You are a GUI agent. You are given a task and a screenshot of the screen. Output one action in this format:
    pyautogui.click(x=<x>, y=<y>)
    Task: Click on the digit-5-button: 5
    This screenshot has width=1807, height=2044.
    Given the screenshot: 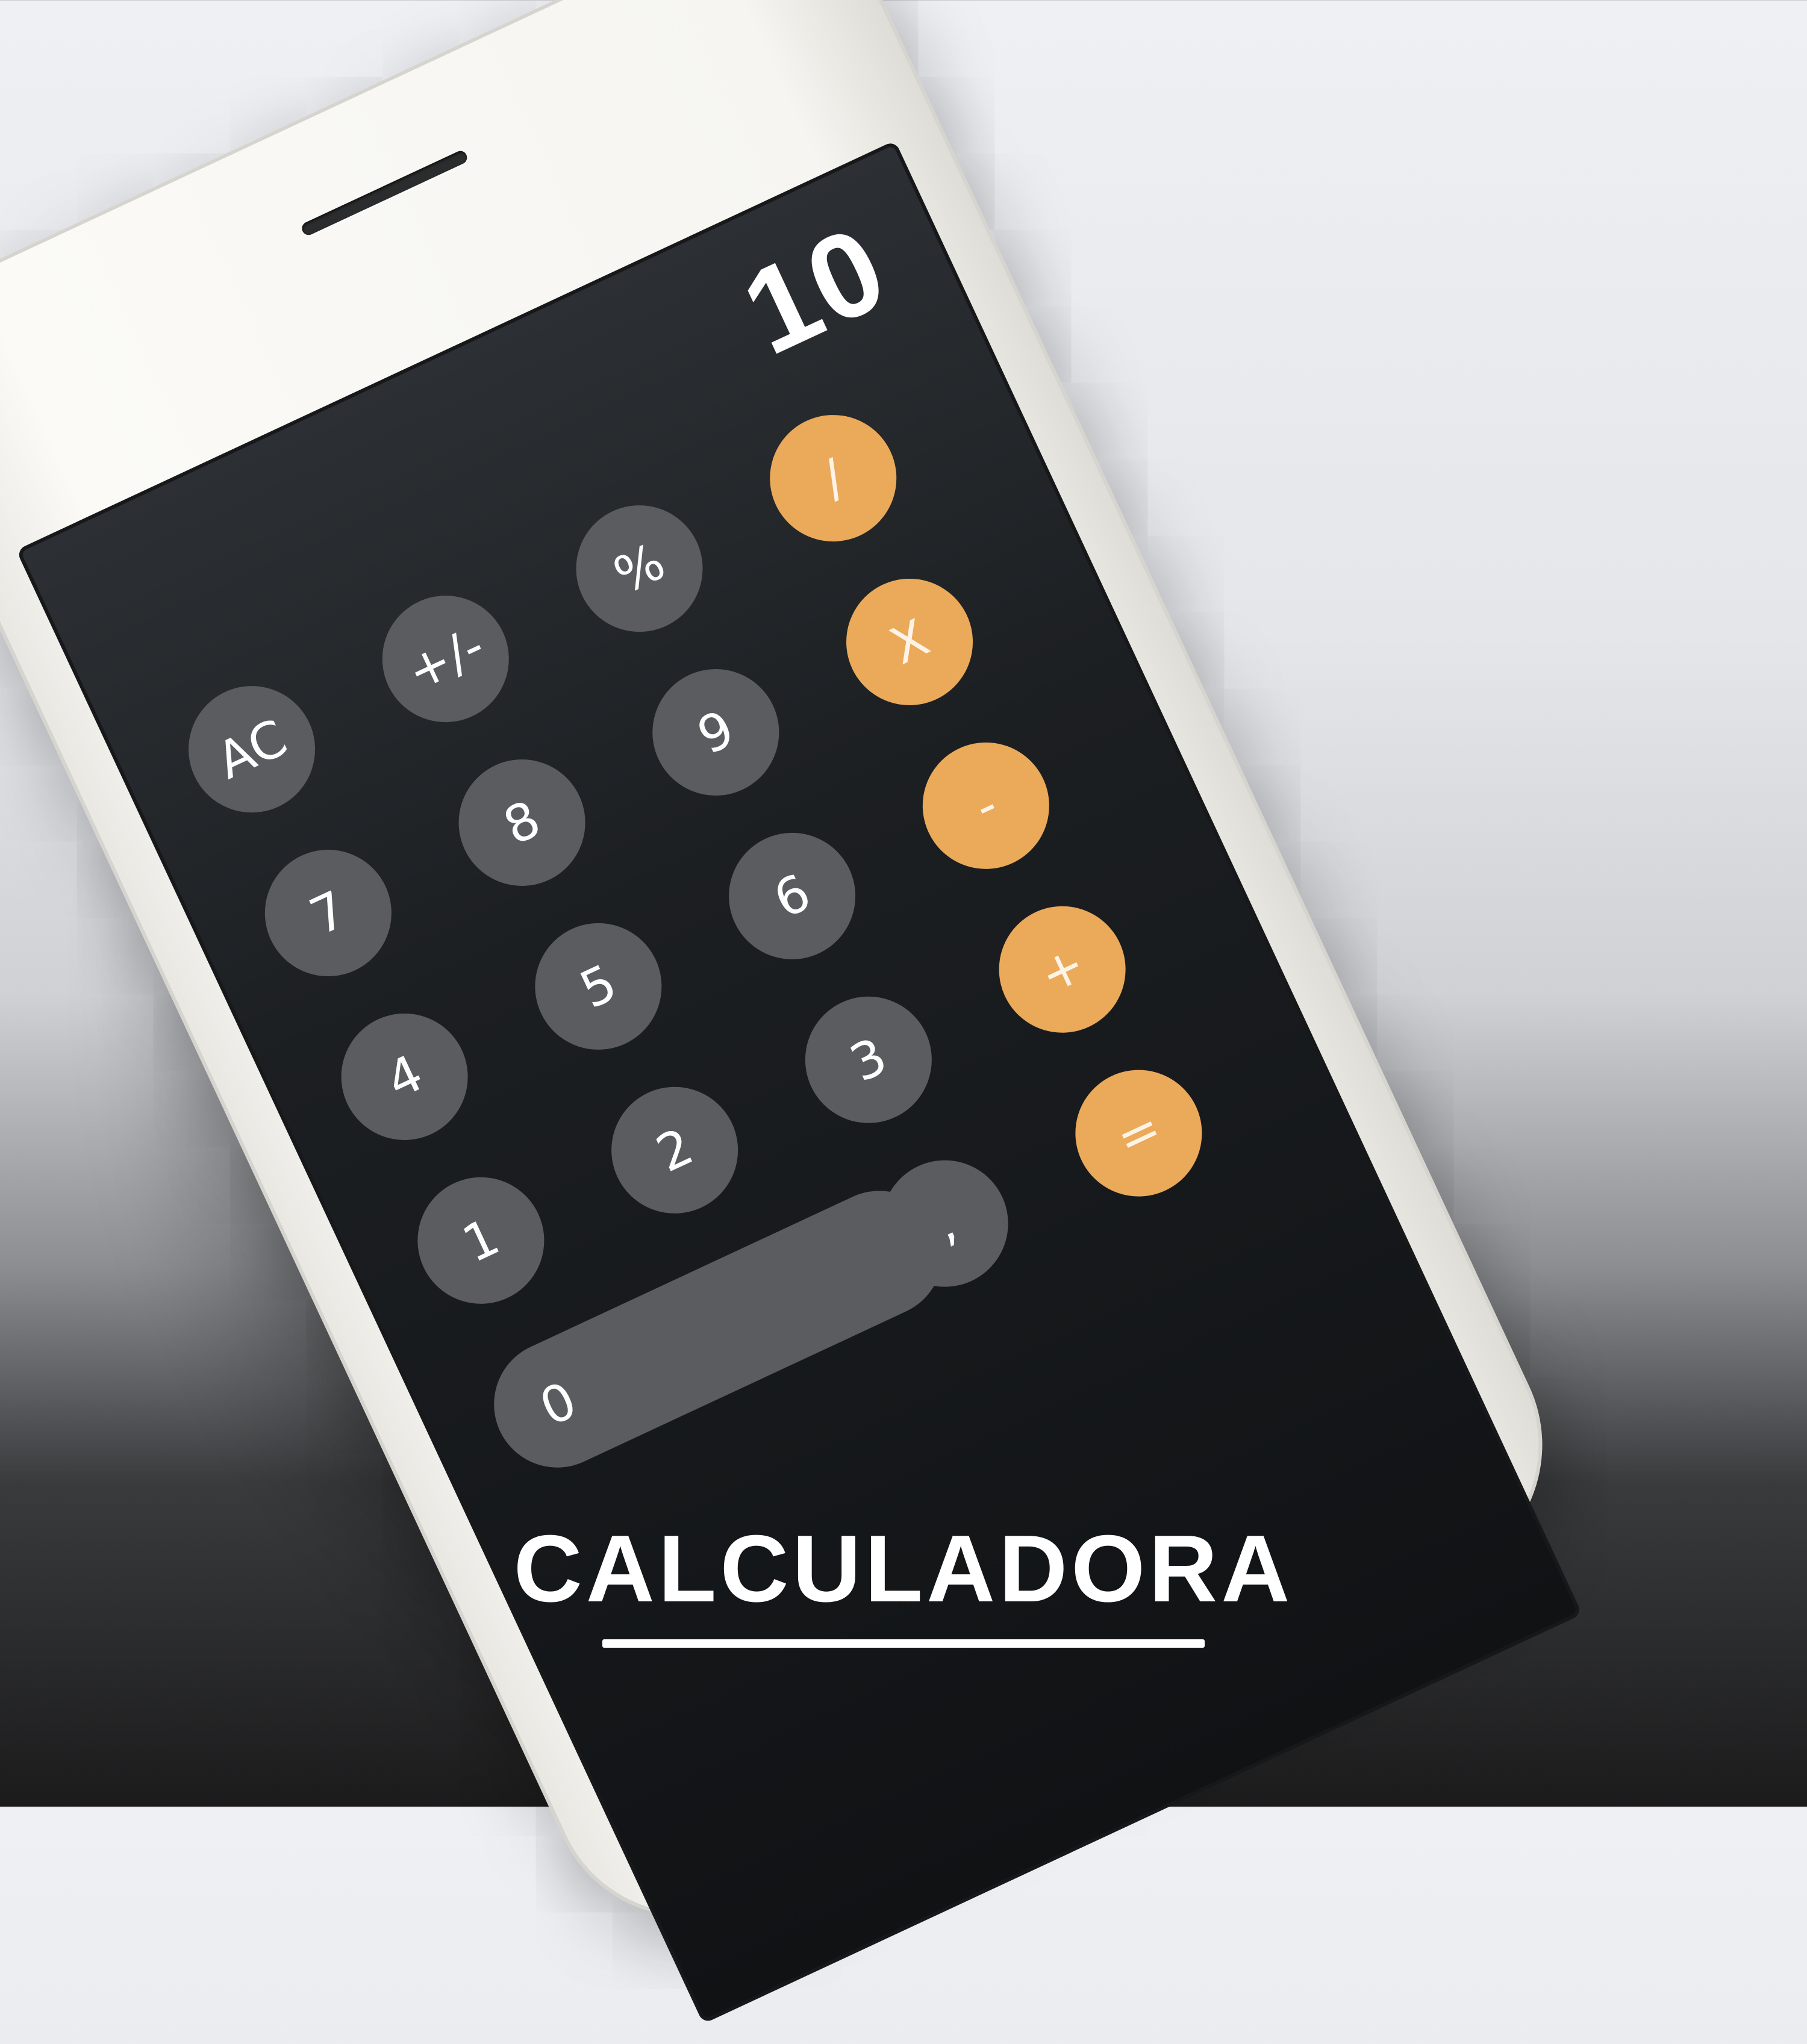 What is the action you would take?
    pyautogui.click(x=598, y=987)
    